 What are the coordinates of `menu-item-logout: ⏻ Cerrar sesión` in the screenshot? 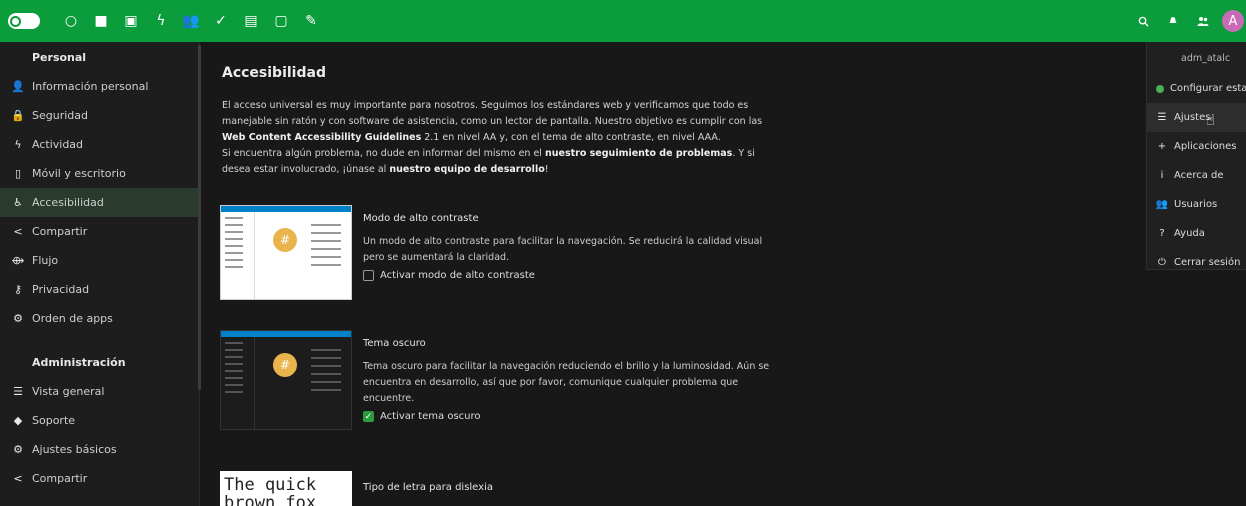 It's located at (1196, 258).